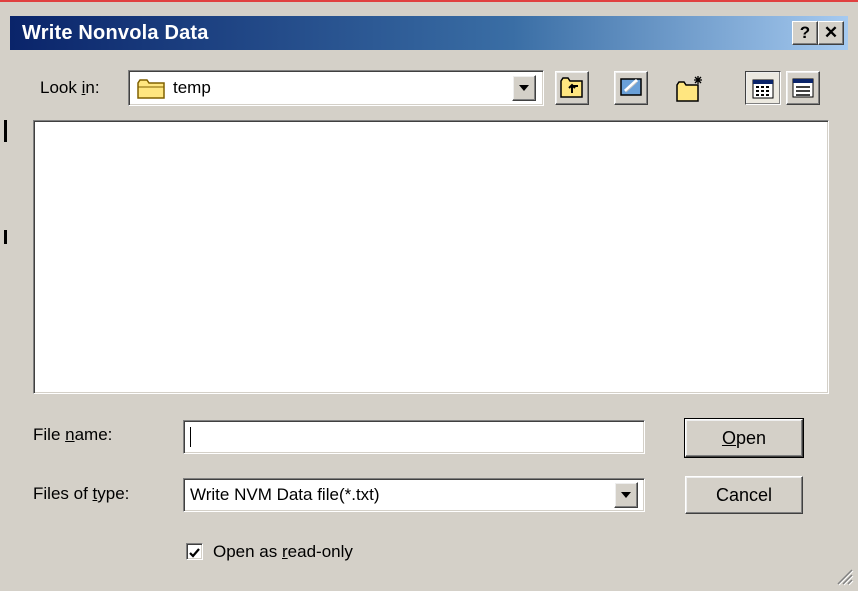 This screenshot has width=858, height=591. What do you see at coordinates (285, 494) in the screenshot?
I see `files-of-type-value: Write NVM Data file(*.txt)` at bounding box center [285, 494].